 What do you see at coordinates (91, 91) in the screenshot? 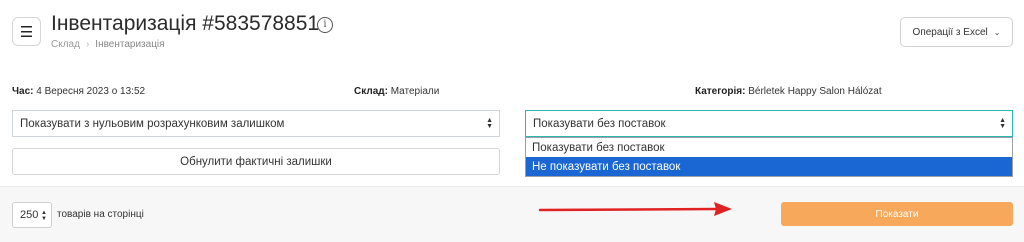
I see `time-value: 4 Вересня 2023 о 13:52` at bounding box center [91, 91].